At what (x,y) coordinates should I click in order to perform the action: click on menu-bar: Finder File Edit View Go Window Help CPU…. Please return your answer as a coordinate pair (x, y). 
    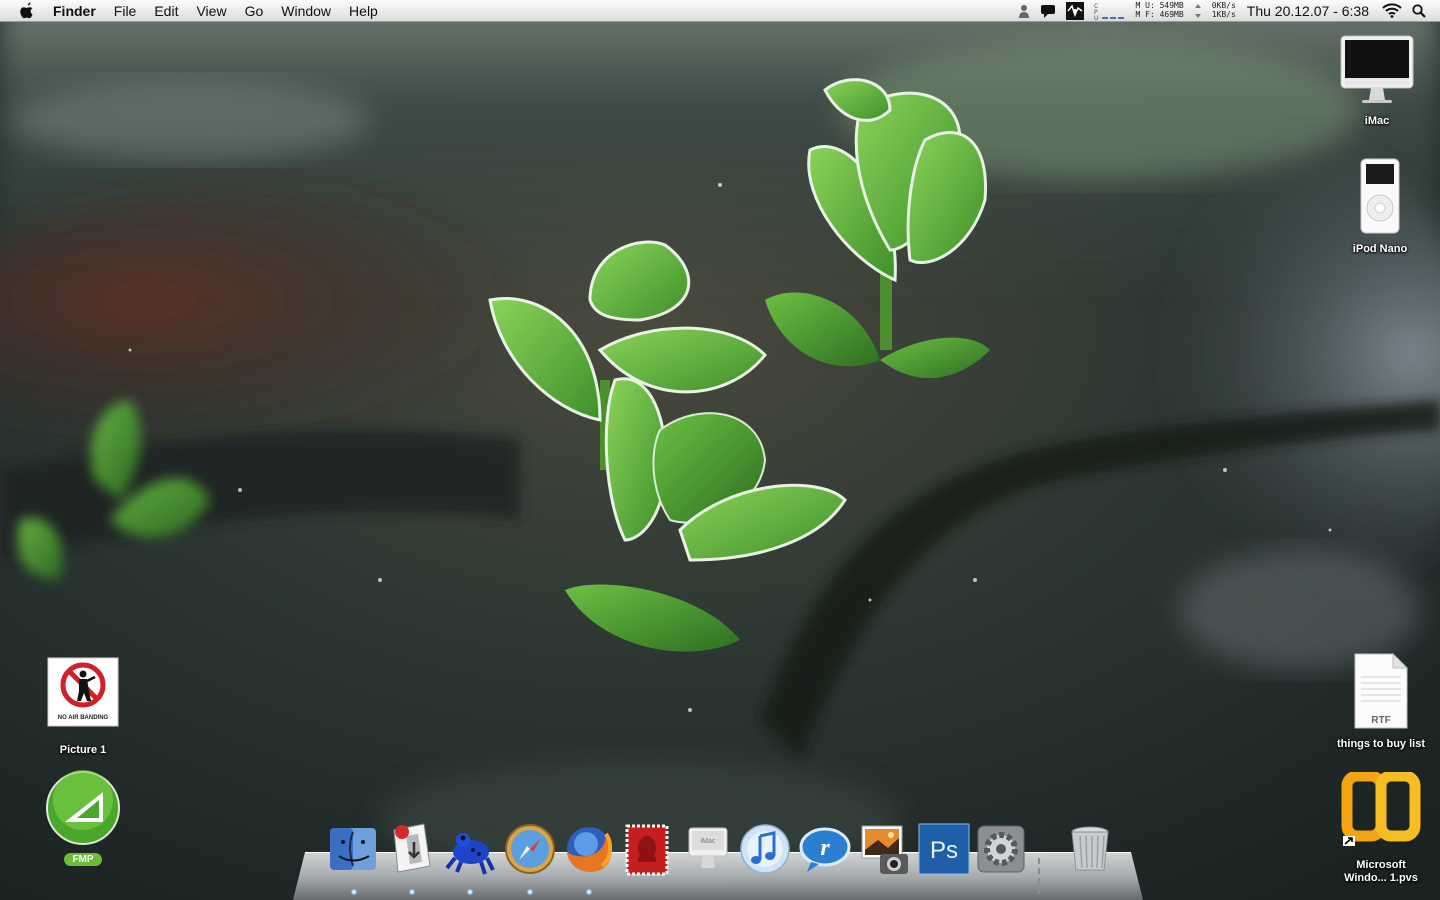
    Looking at the image, I should click on (720, 11).